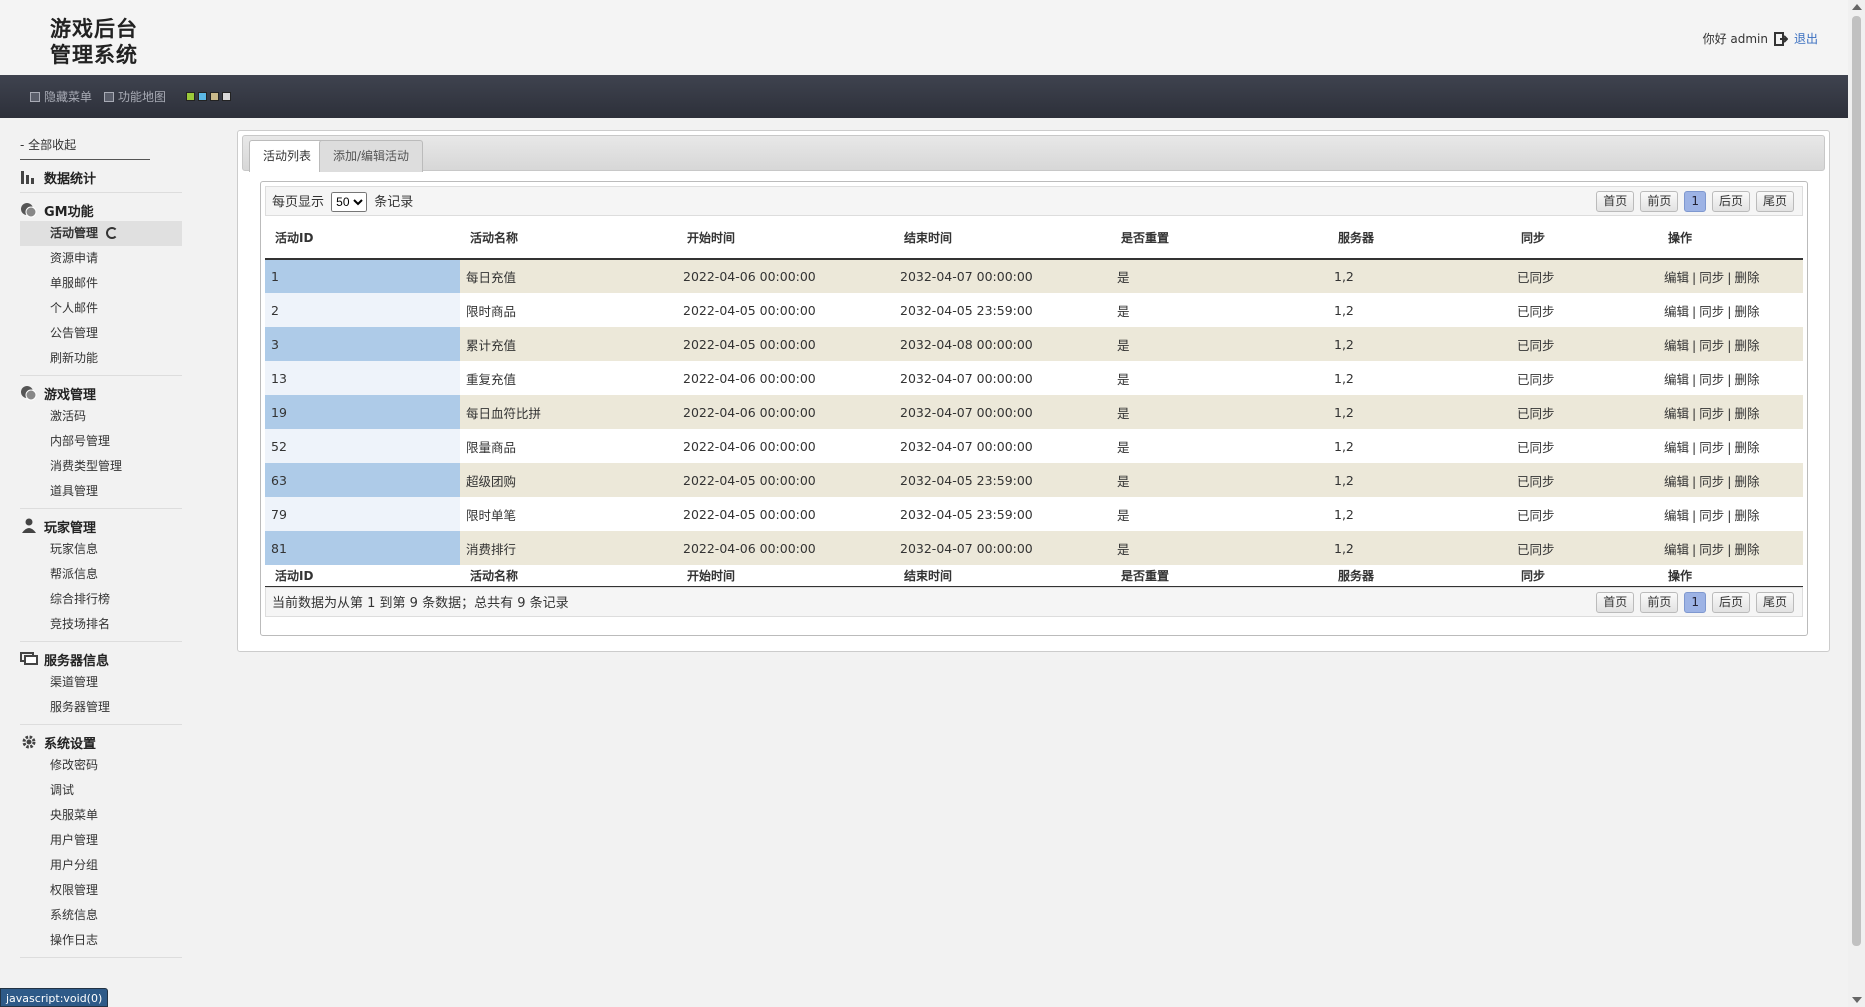 The width and height of the screenshot is (1865, 1007). What do you see at coordinates (362, 576) in the screenshot?
I see `column-footer: 活动ID` at bounding box center [362, 576].